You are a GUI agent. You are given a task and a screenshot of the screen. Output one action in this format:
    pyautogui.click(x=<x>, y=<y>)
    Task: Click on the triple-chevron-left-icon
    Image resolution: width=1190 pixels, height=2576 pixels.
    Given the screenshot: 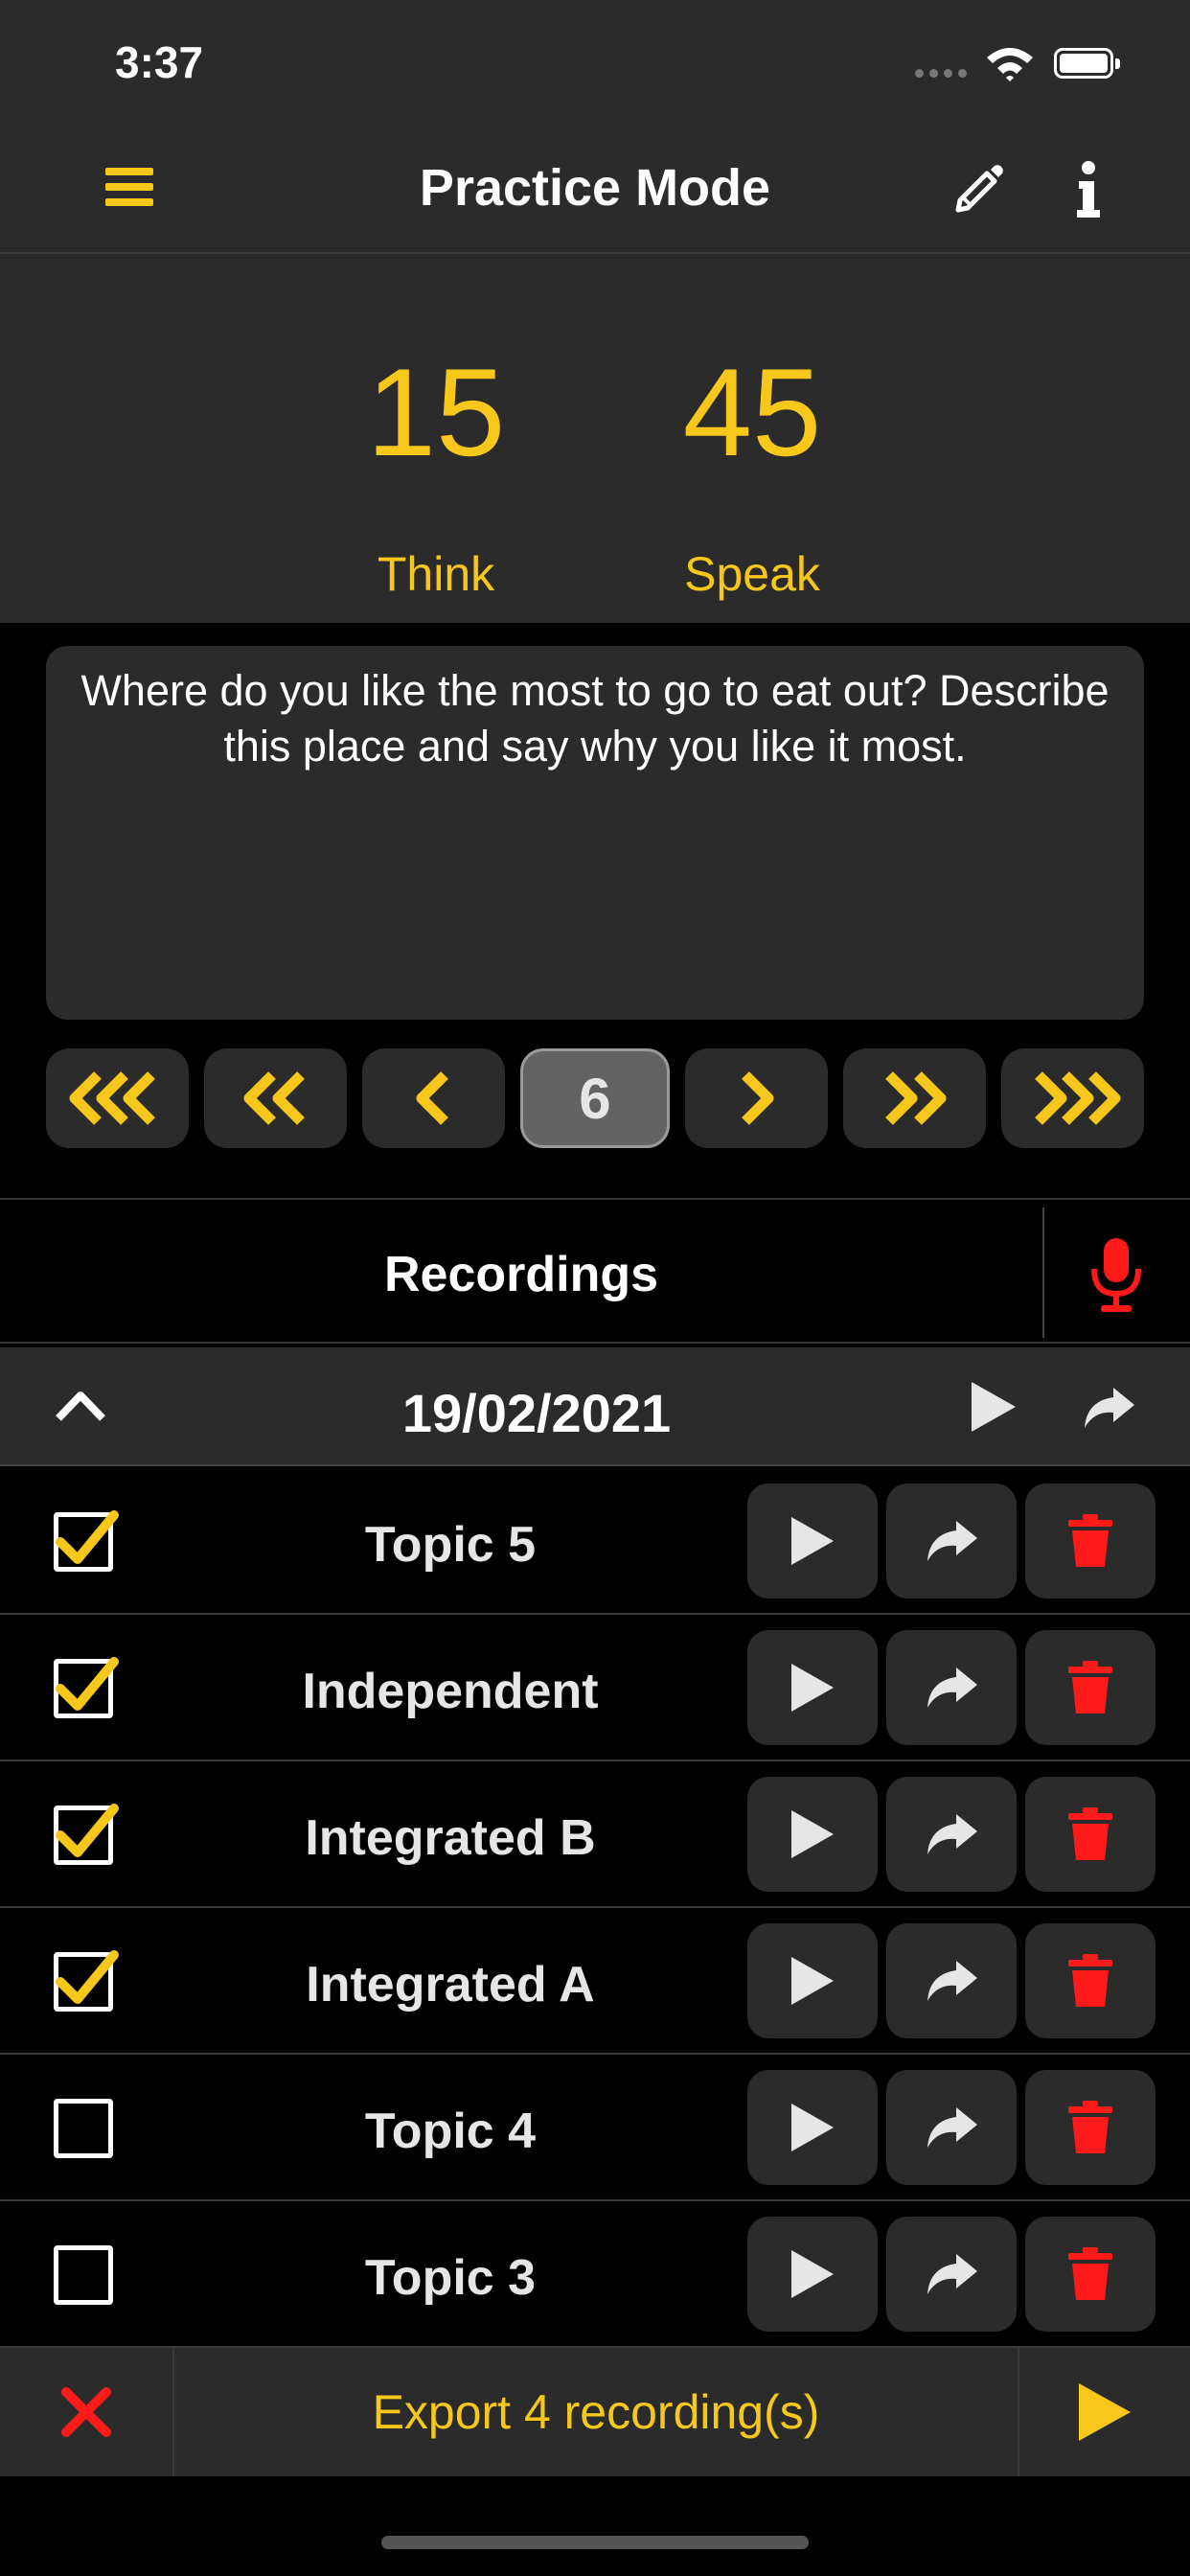 What is the action you would take?
    pyautogui.click(x=112, y=1098)
    